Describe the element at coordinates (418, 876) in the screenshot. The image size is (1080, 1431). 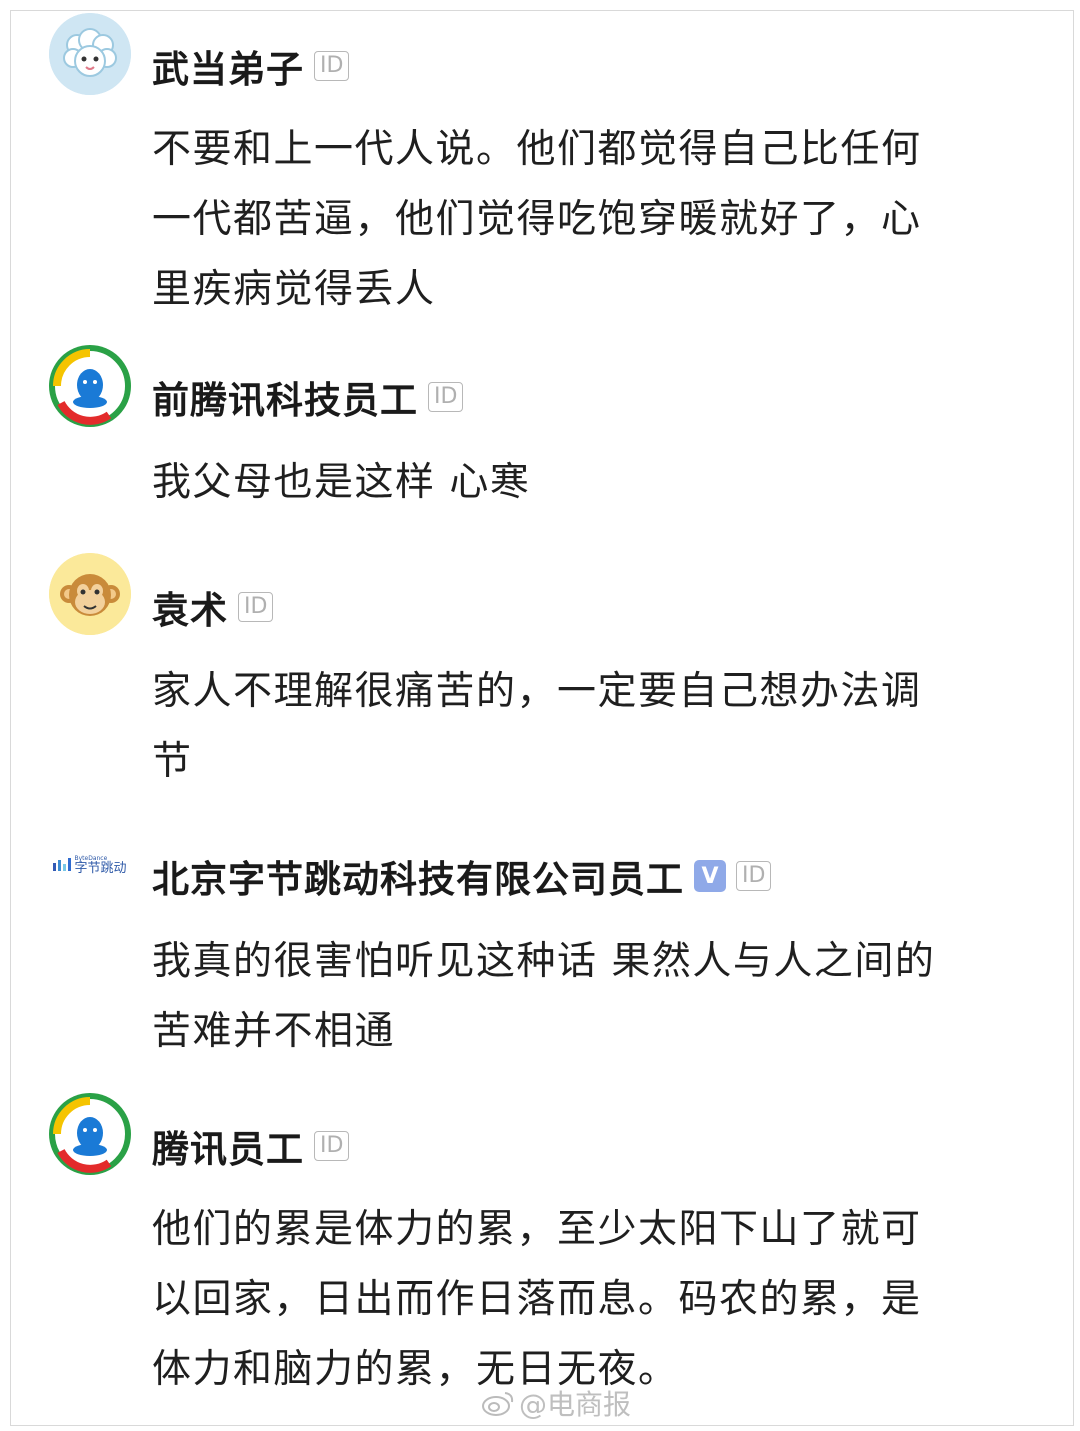
I see `username: 北京字节跳动科技有限公司员工` at that location.